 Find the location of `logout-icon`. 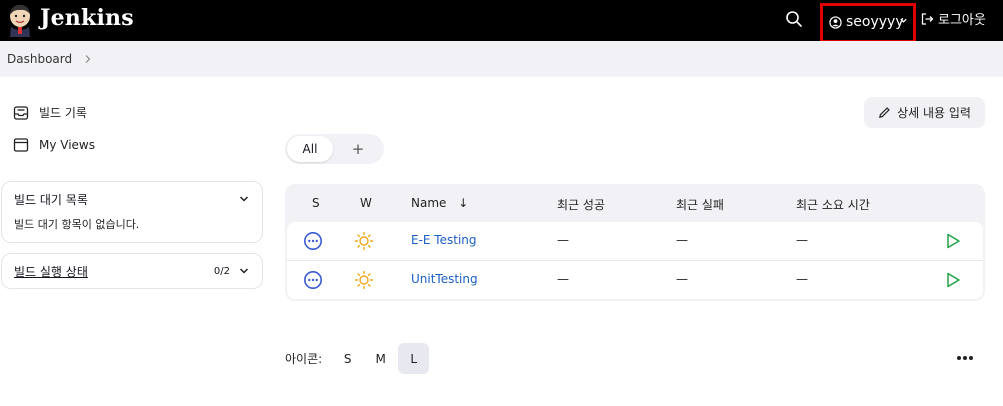

logout-icon is located at coordinates (927, 18).